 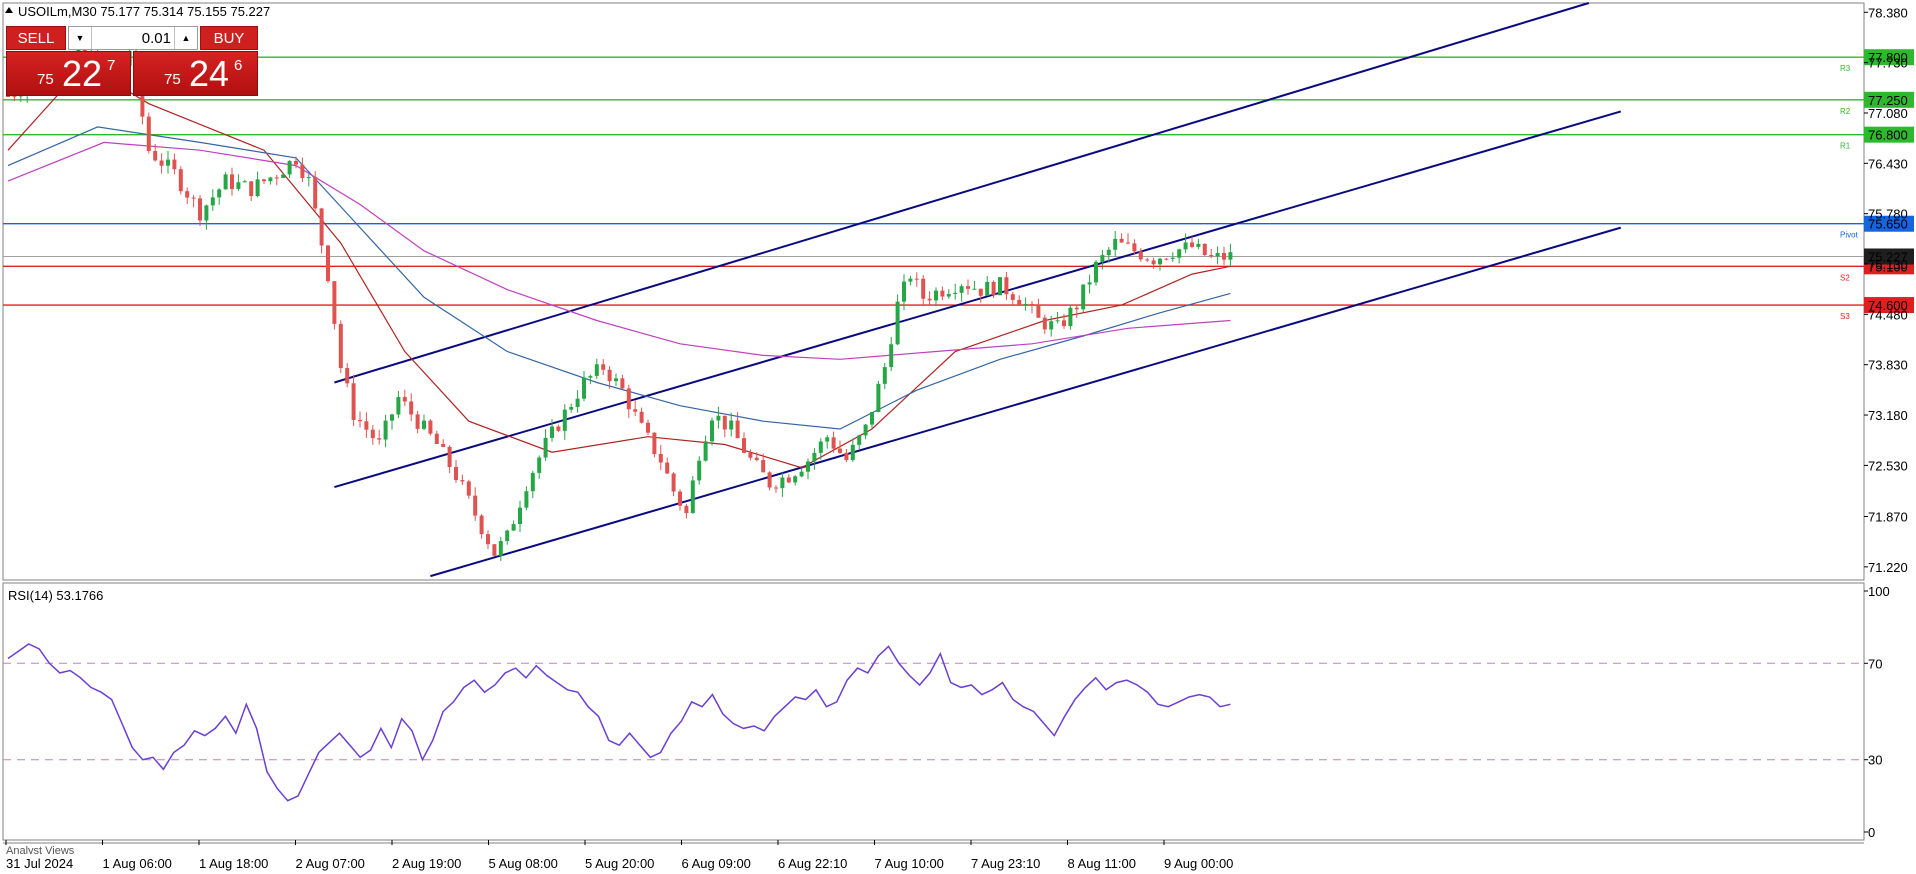 What do you see at coordinates (523, 863) in the screenshot?
I see `time-tick-label: 5 Aug 08:00` at bounding box center [523, 863].